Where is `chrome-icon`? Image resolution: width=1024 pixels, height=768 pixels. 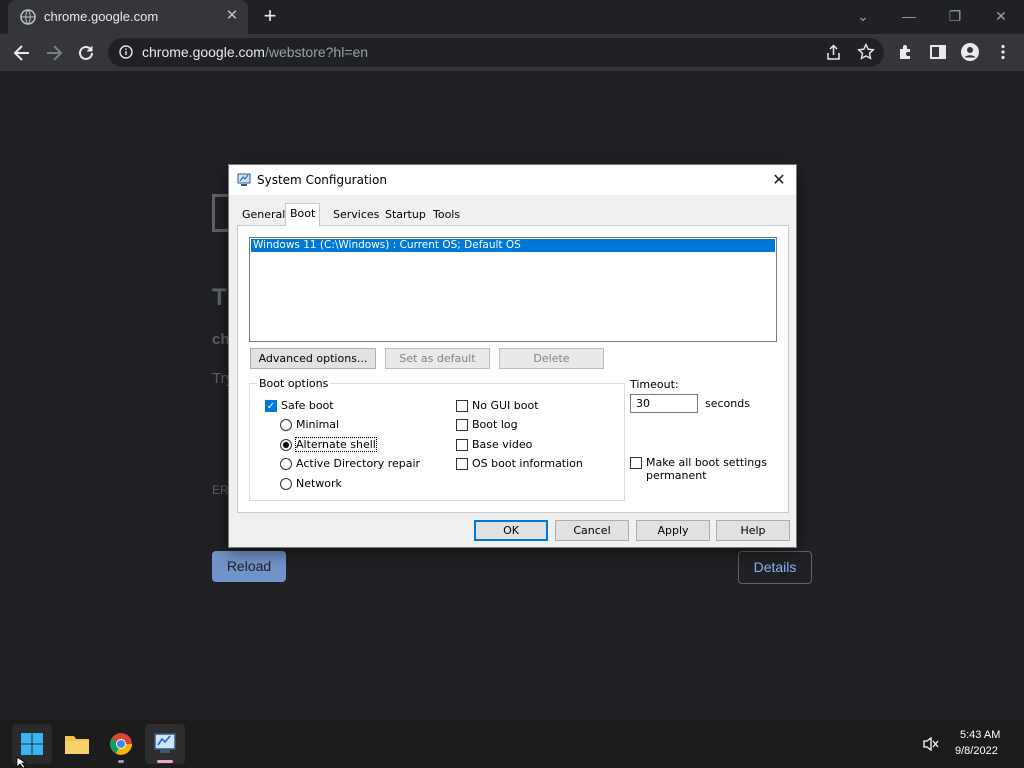
chrome-icon is located at coordinates (121, 744).